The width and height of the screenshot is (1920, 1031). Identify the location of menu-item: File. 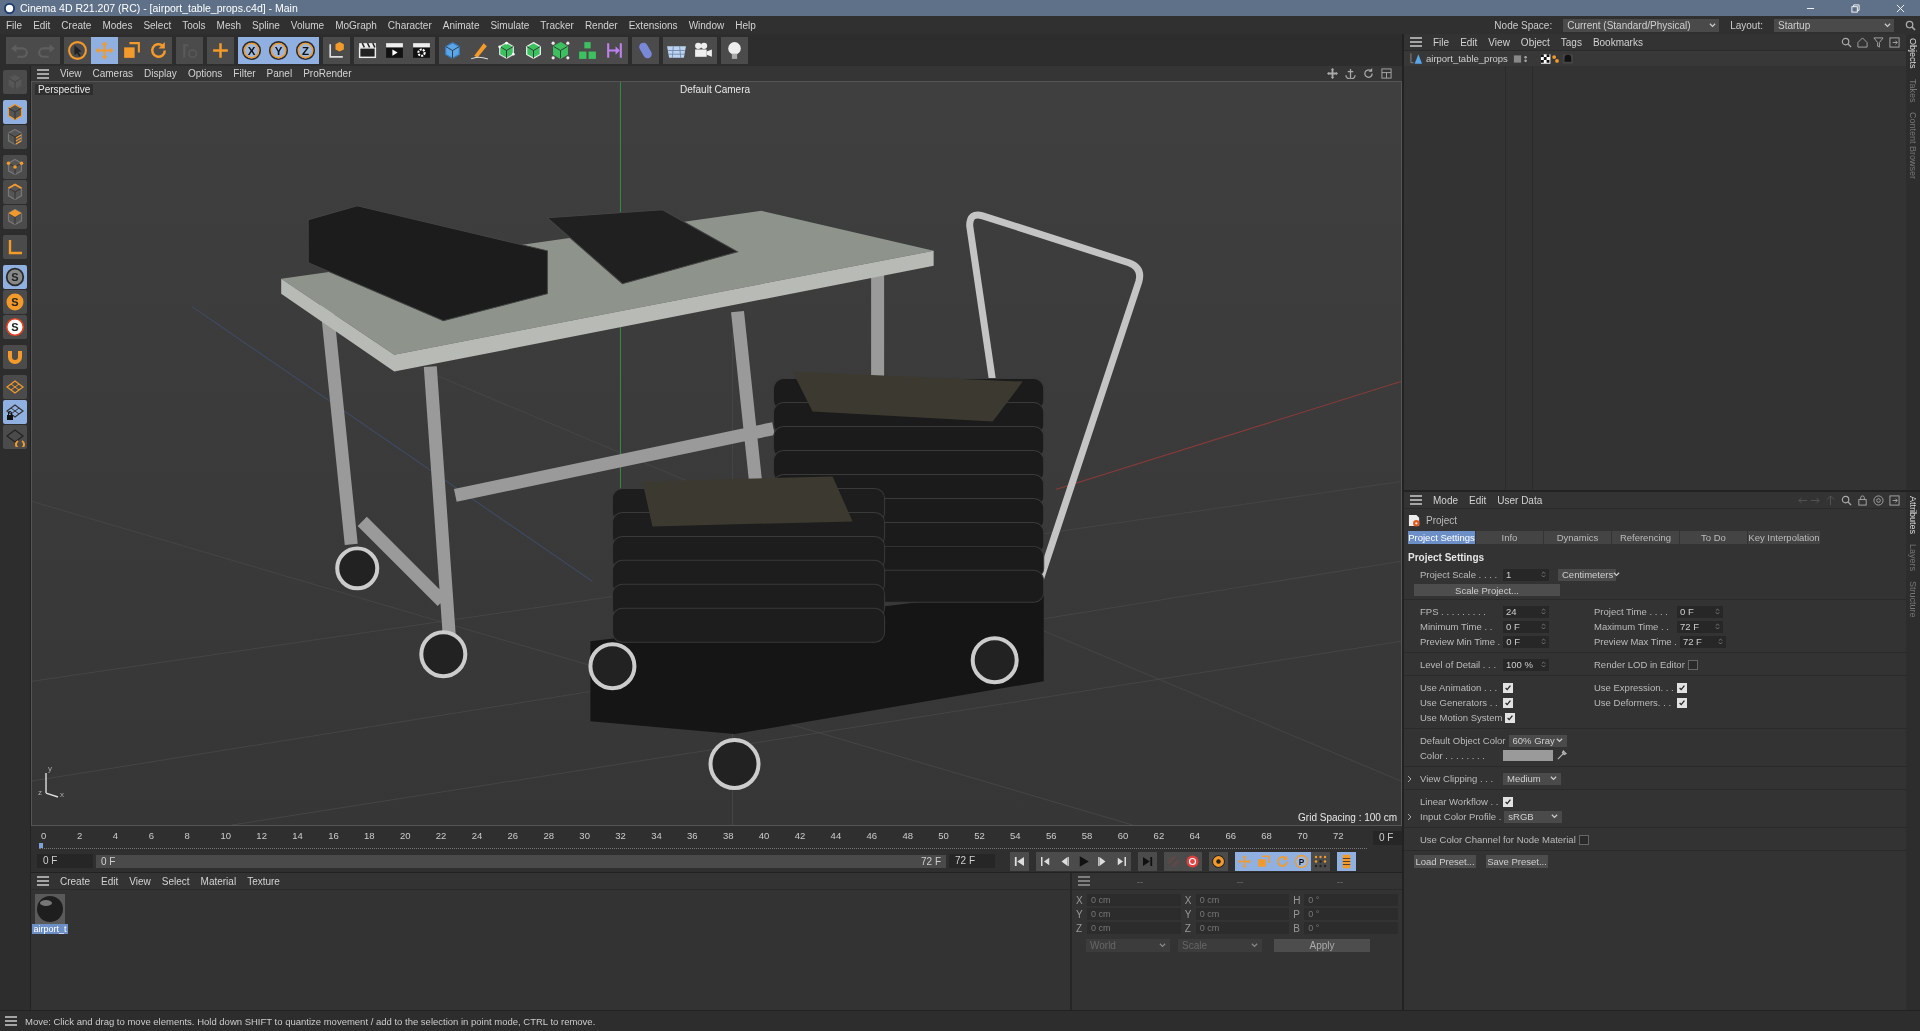
(1441, 42).